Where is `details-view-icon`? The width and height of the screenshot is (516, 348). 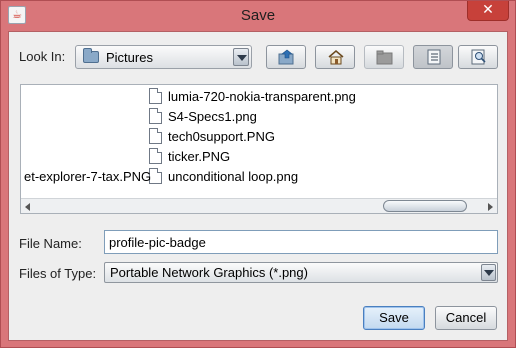 details-view-icon is located at coordinates (478, 57).